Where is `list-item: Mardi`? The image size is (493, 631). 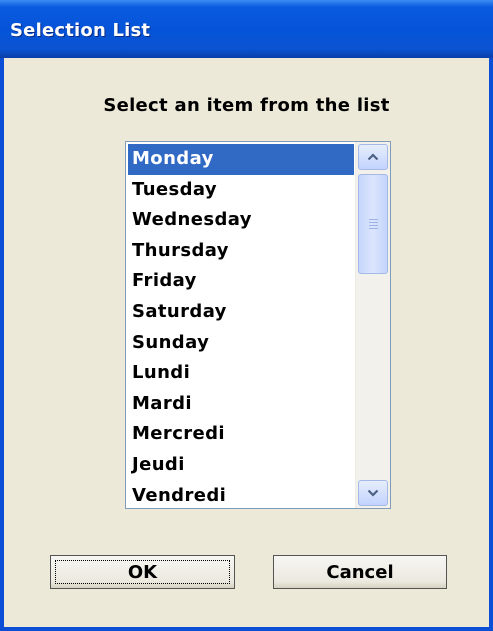 list-item: Mardi is located at coordinates (241, 404).